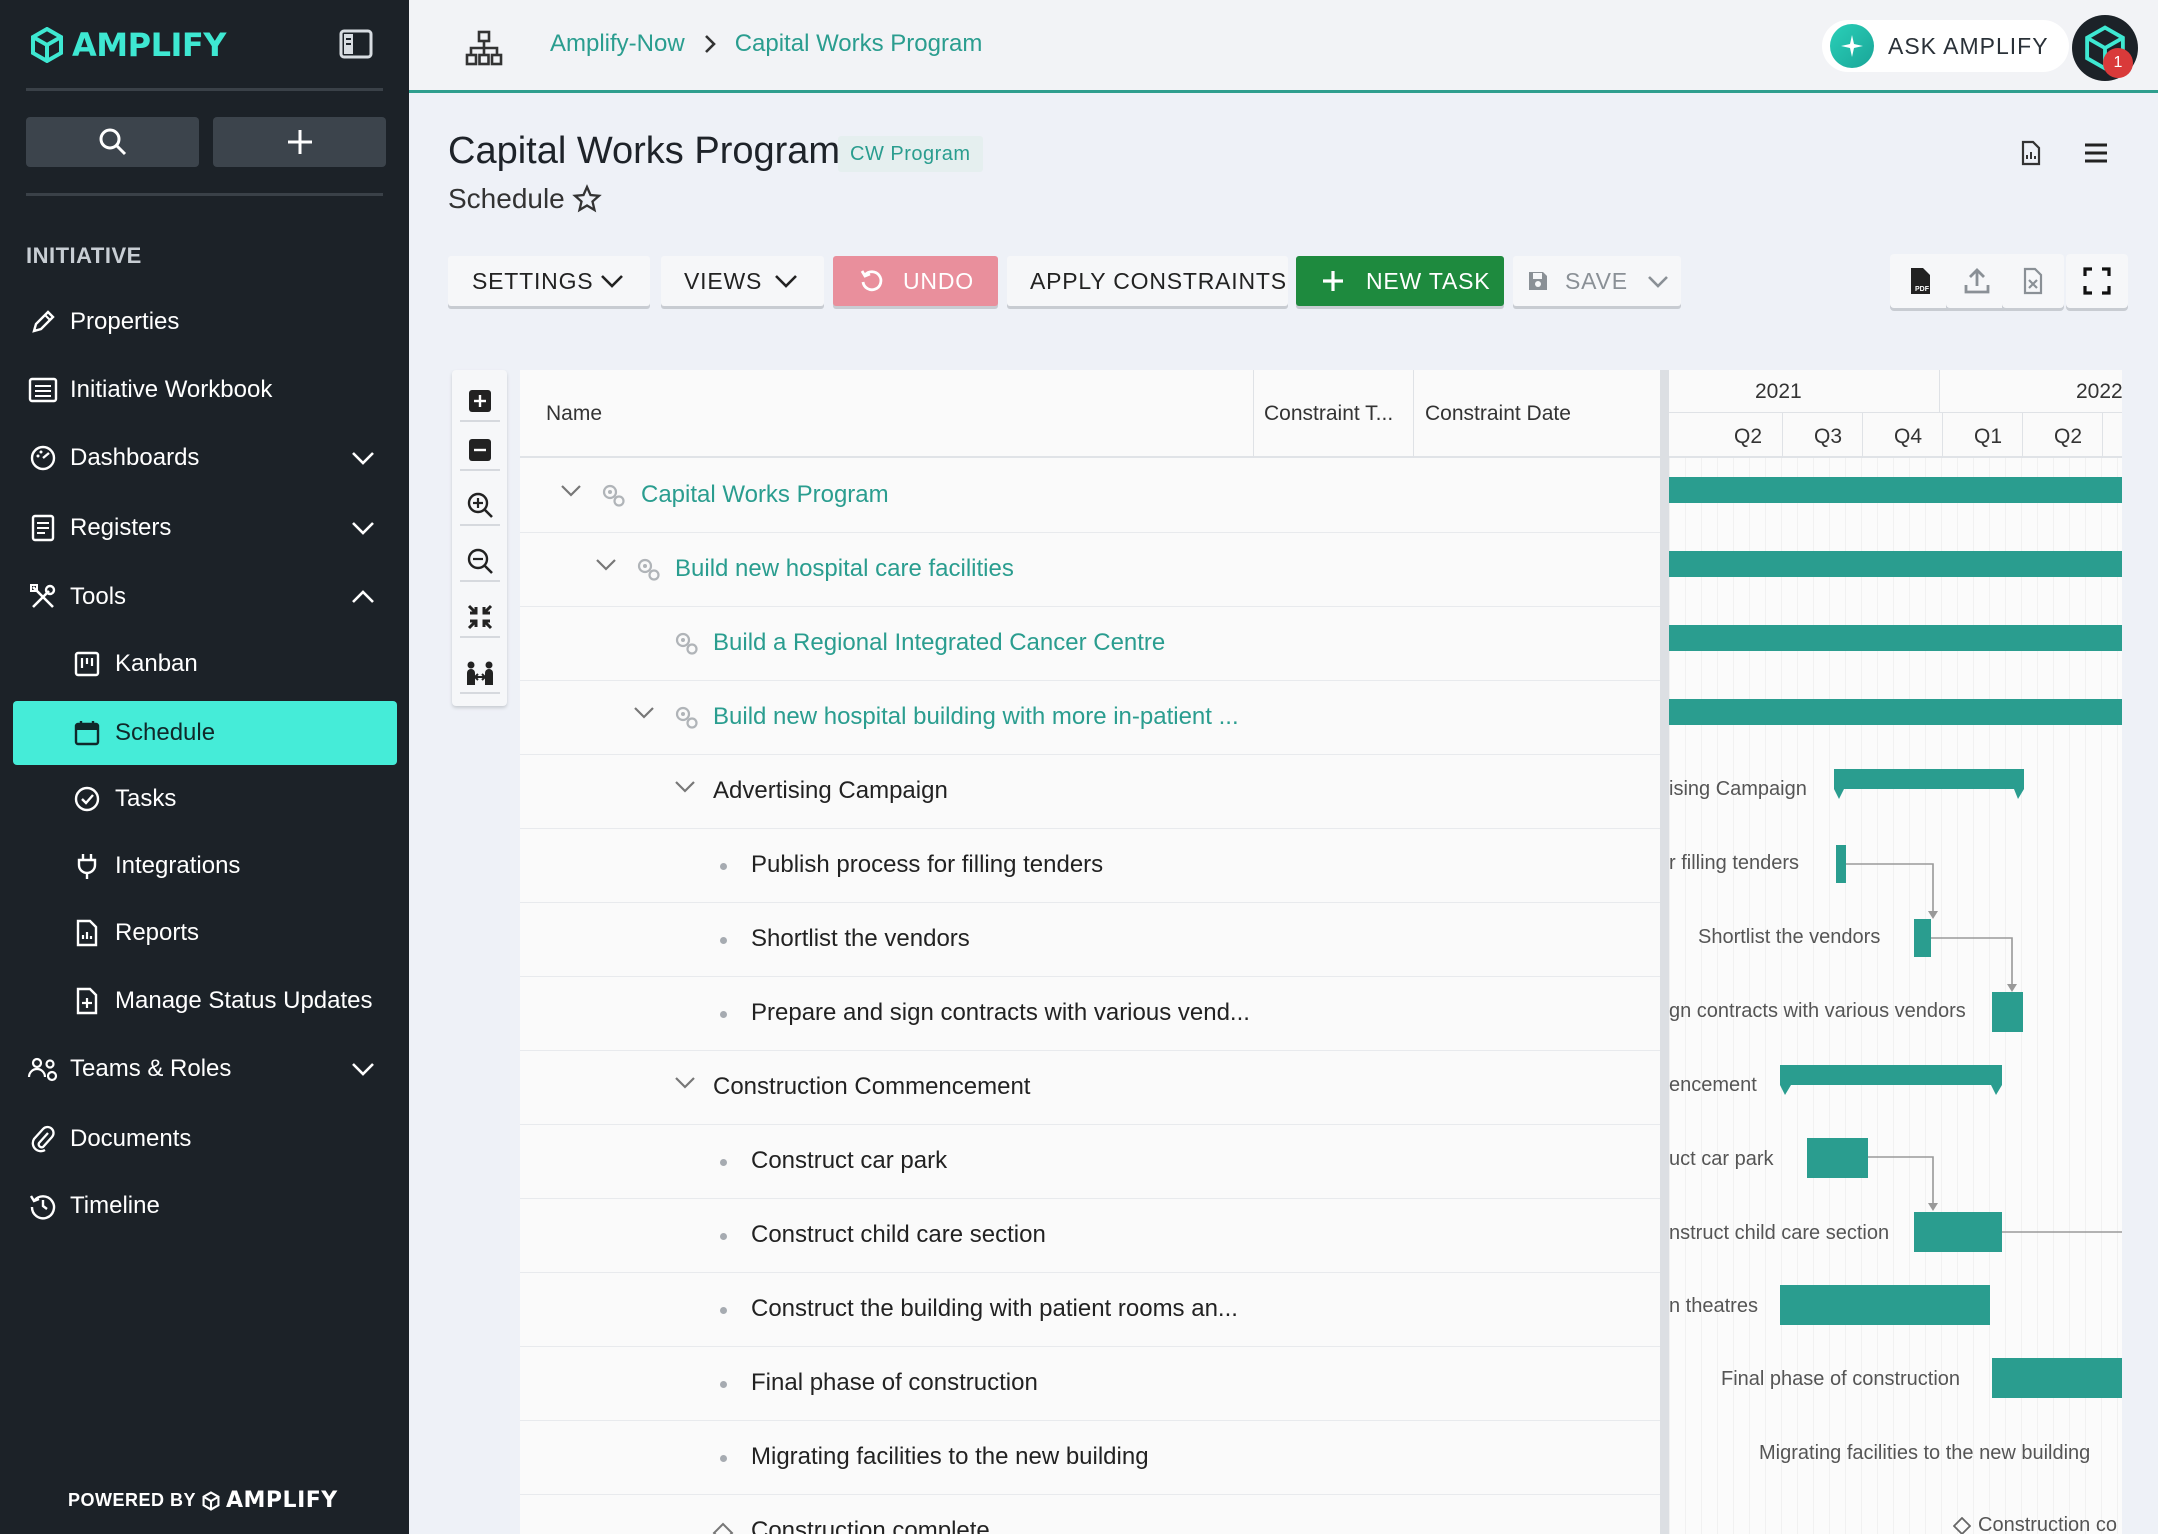 The height and width of the screenshot is (1534, 2158). What do you see at coordinates (587, 199) in the screenshot?
I see `favorite-star-icon` at bounding box center [587, 199].